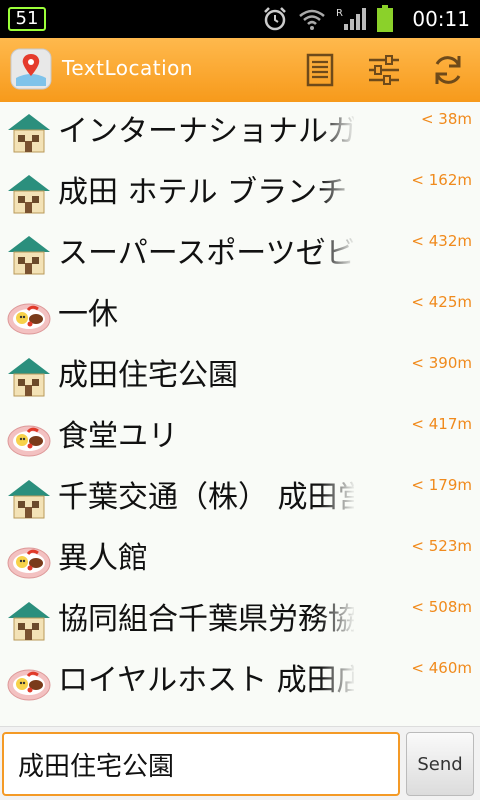  What do you see at coordinates (206, 131) in the screenshot?
I see `place-name: インターナショナルガ` at bounding box center [206, 131].